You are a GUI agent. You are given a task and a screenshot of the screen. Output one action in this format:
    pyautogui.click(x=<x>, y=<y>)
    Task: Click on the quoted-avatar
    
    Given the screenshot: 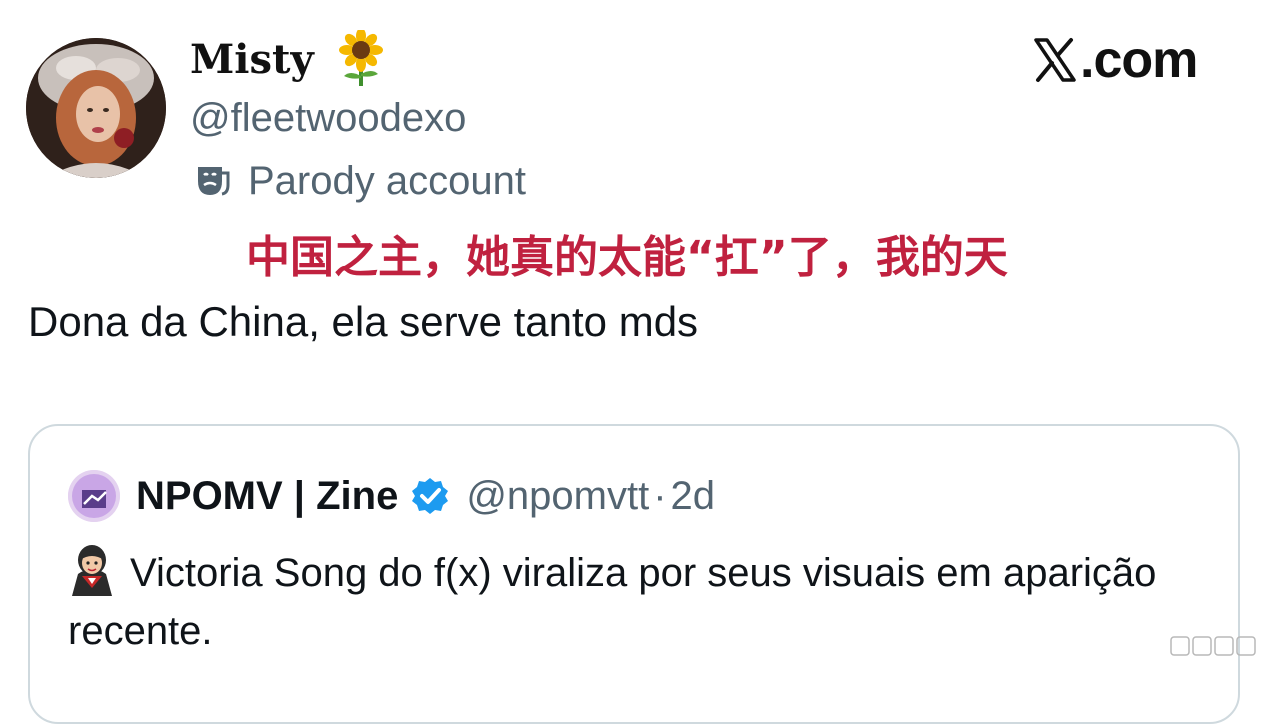 What is the action you would take?
    pyautogui.click(x=94, y=496)
    